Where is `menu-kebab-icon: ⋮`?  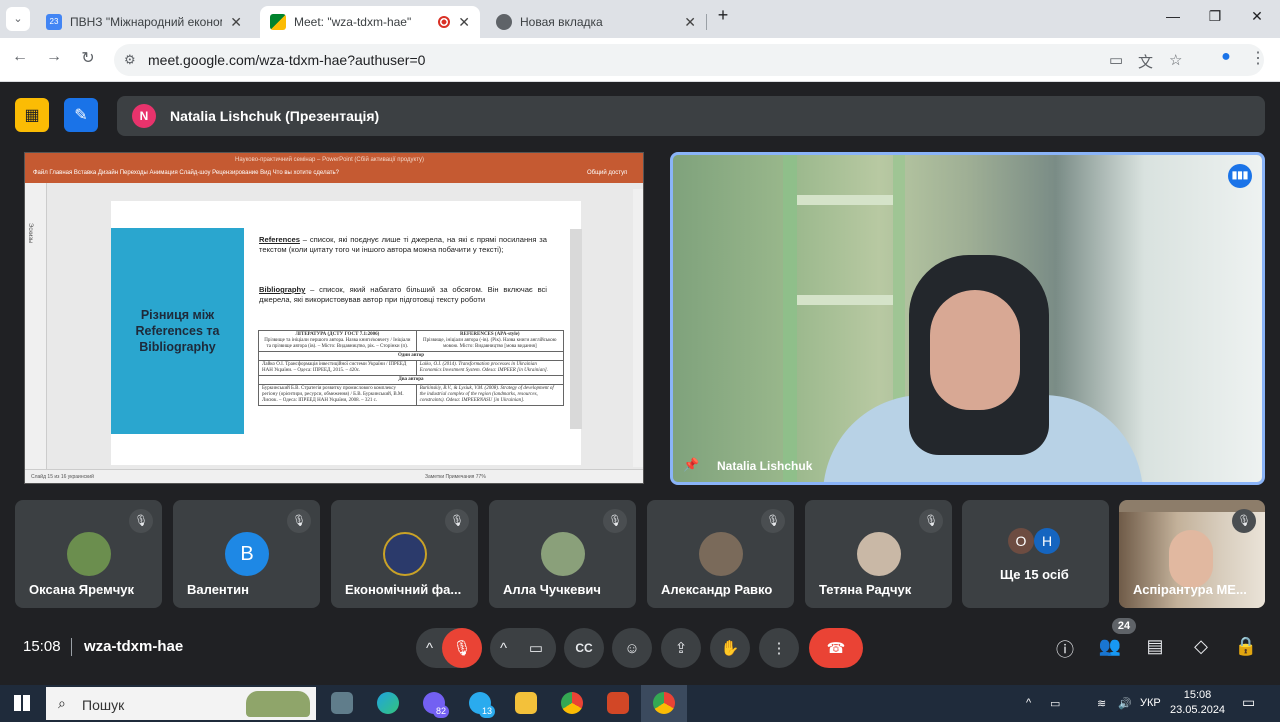 menu-kebab-icon: ⋮ is located at coordinates (1258, 58).